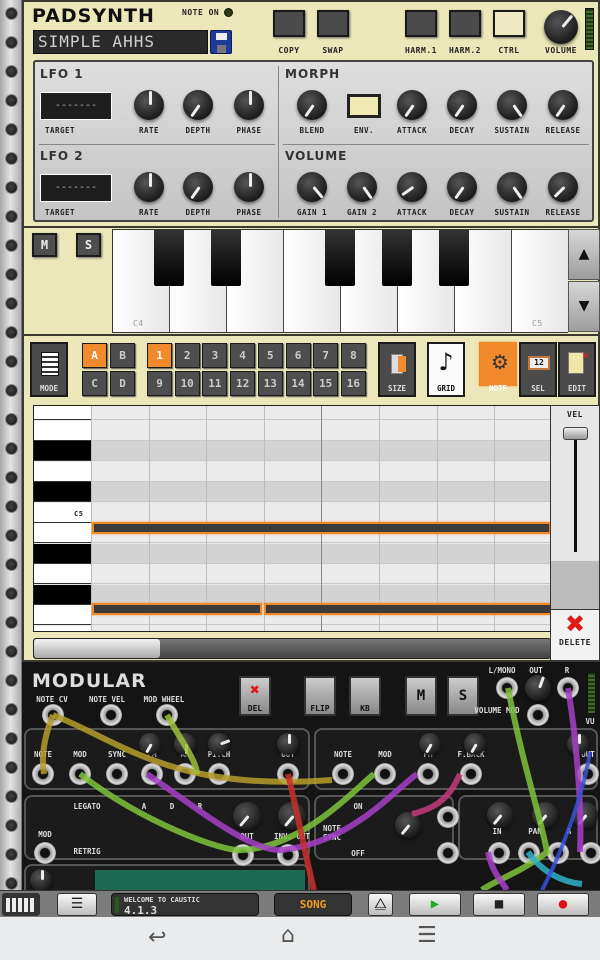 The width and height of the screenshot is (600, 960). Describe the element at coordinates (509, 23) in the screenshot. I see `ctrl-button` at that location.